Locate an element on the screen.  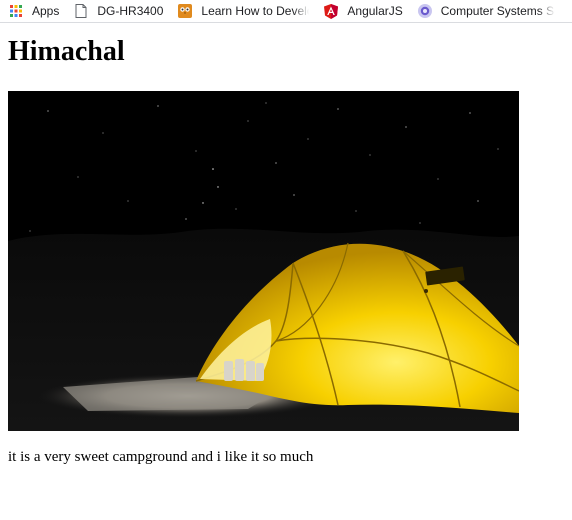
bookmark-angularjs: AngularJS is located at coordinates (361, 11).